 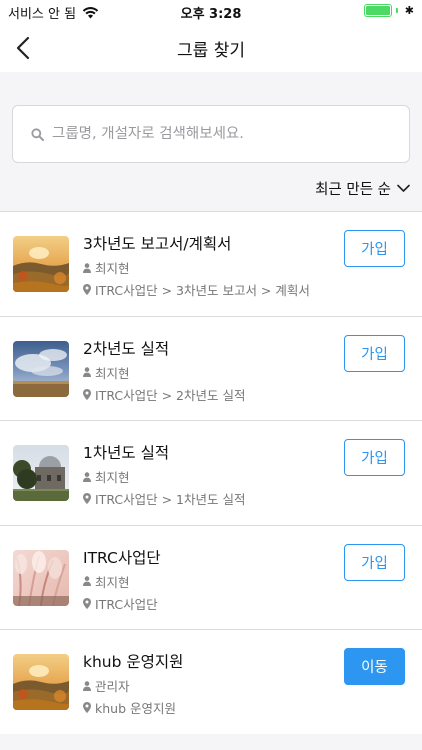 What do you see at coordinates (396, 10) in the screenshot?
I see `battery-tip` at bounding box center [396, 10].